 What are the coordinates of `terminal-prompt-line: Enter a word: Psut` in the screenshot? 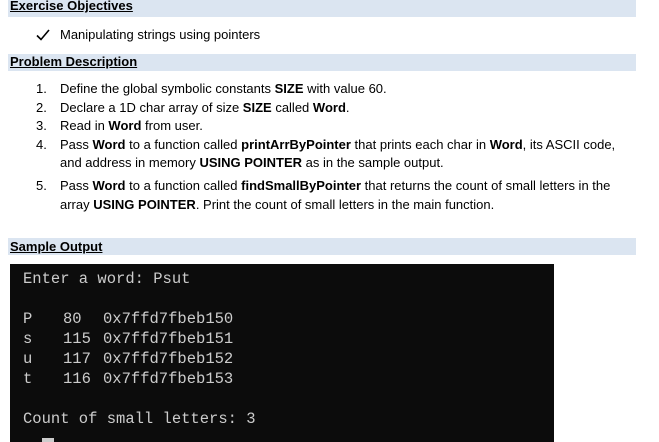 It's located at (107, 279).